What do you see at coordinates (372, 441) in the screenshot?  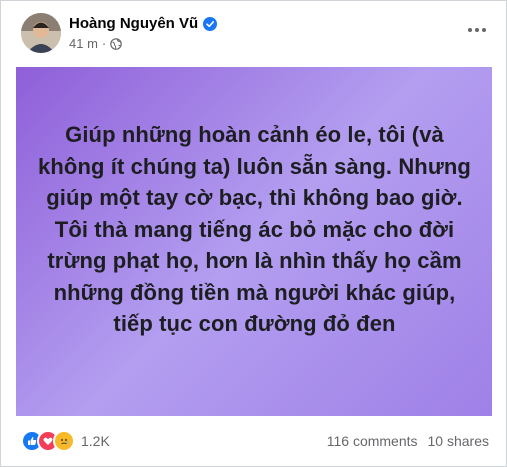 I see `comments-count: 116 comments` at bounding box center [372, 441].